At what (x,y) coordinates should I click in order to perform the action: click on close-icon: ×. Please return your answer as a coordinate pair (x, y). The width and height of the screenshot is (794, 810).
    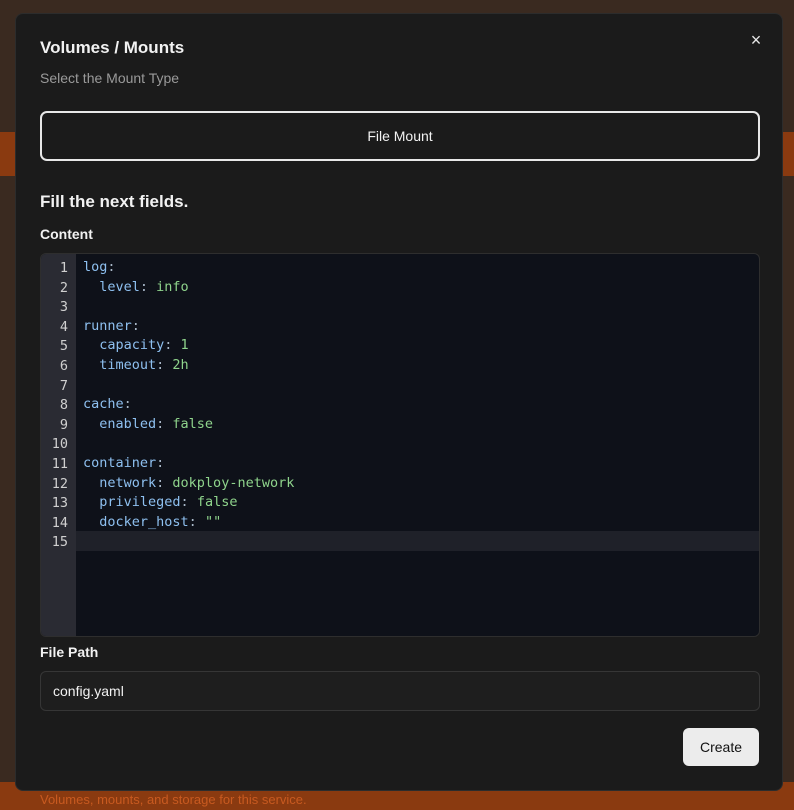
    Looking at the image, I should click on (756, 40).